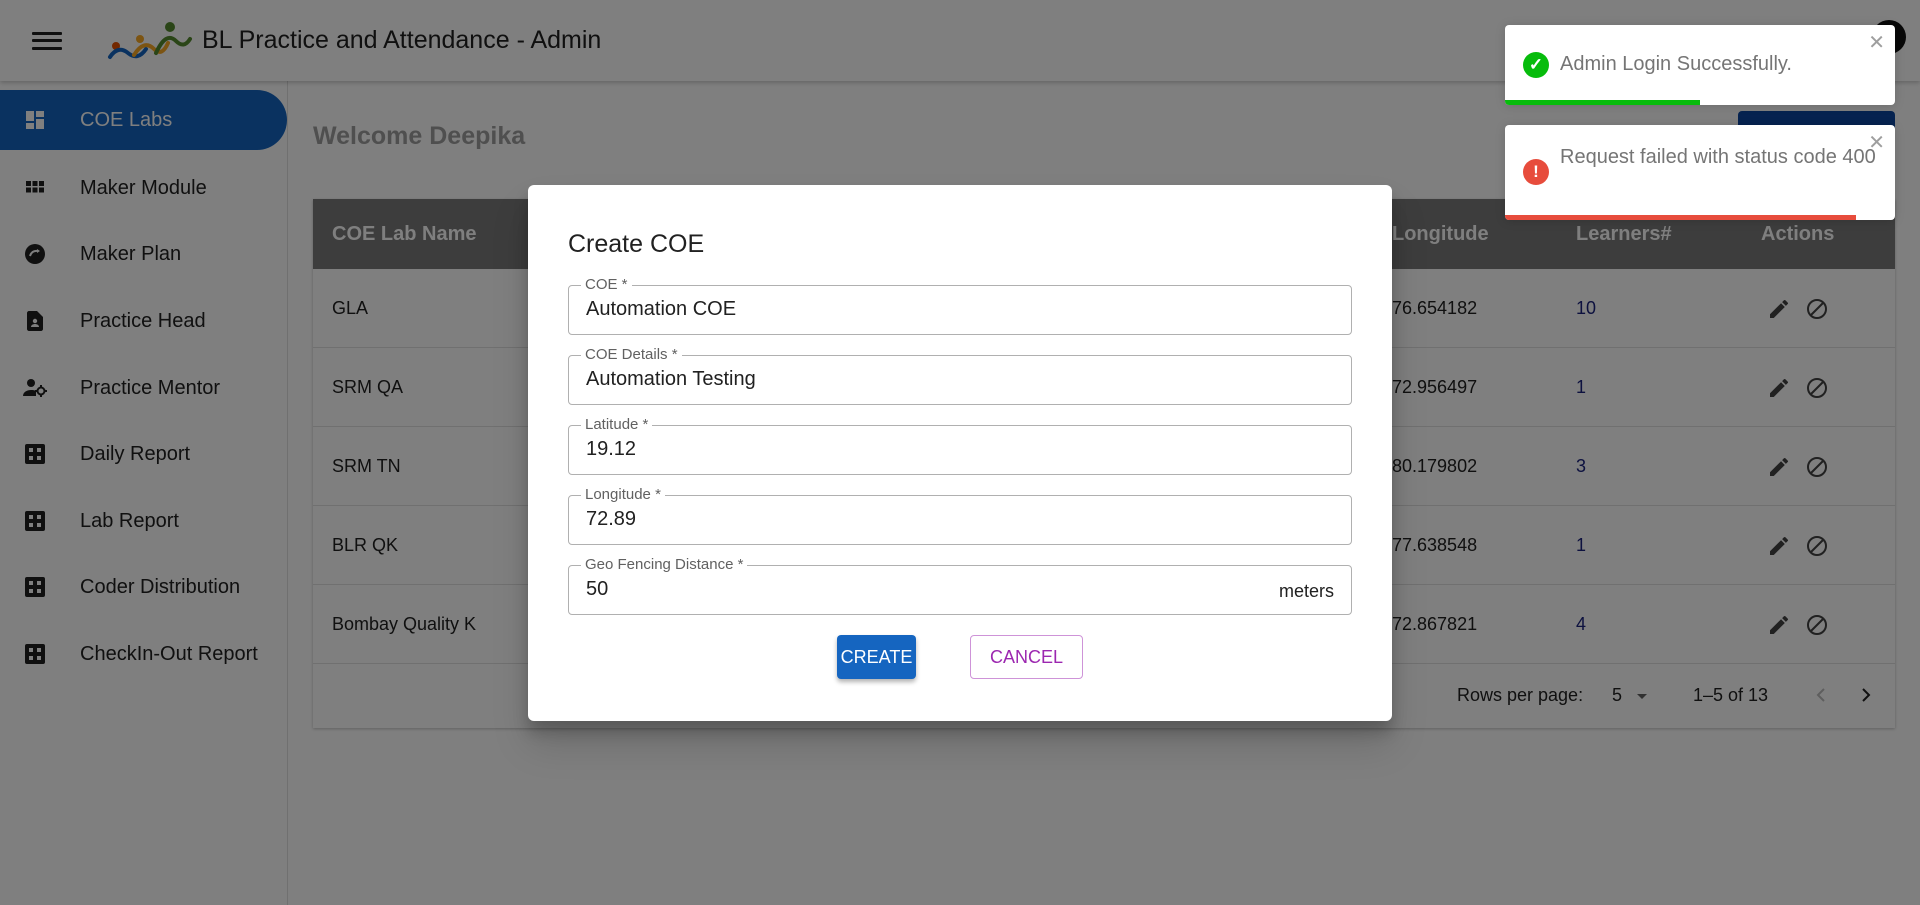  I want to click on coe-field: COE * Automation COE, so click(960, 306).